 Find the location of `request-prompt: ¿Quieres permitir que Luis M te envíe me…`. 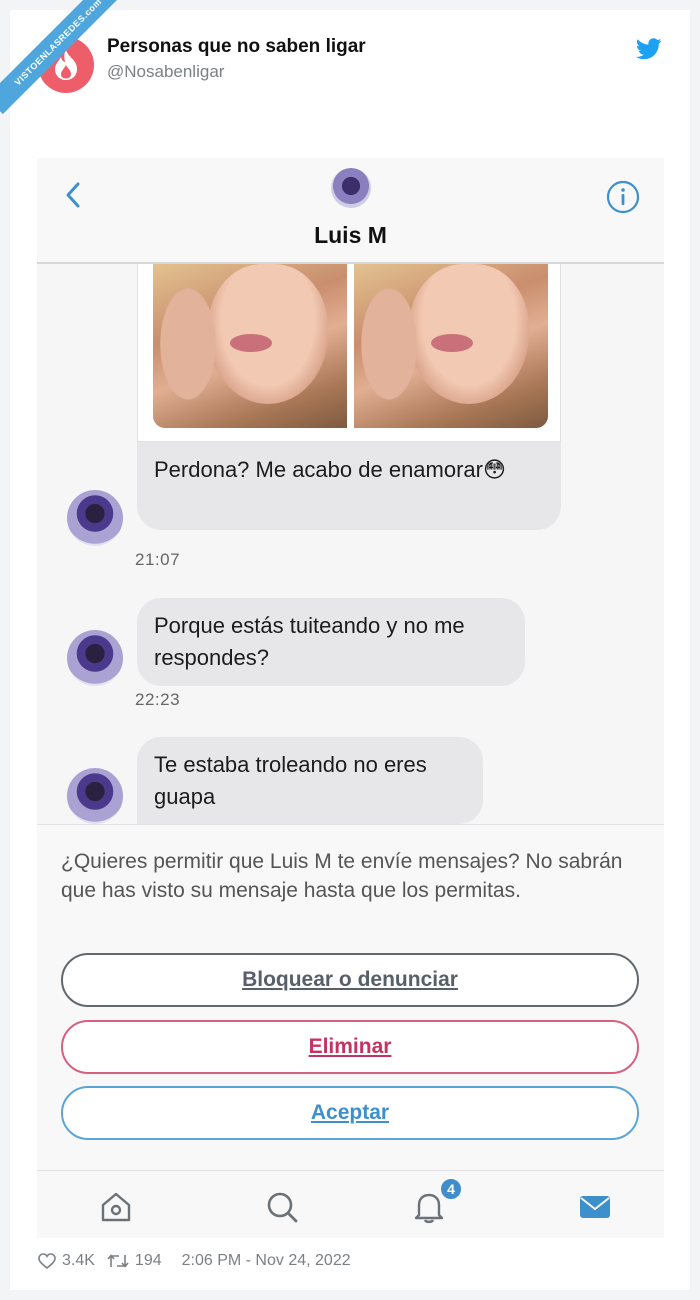

request-prompt: ¿Quieres permitir que Luis M te envíe me… is located at coordinates (342, 876).